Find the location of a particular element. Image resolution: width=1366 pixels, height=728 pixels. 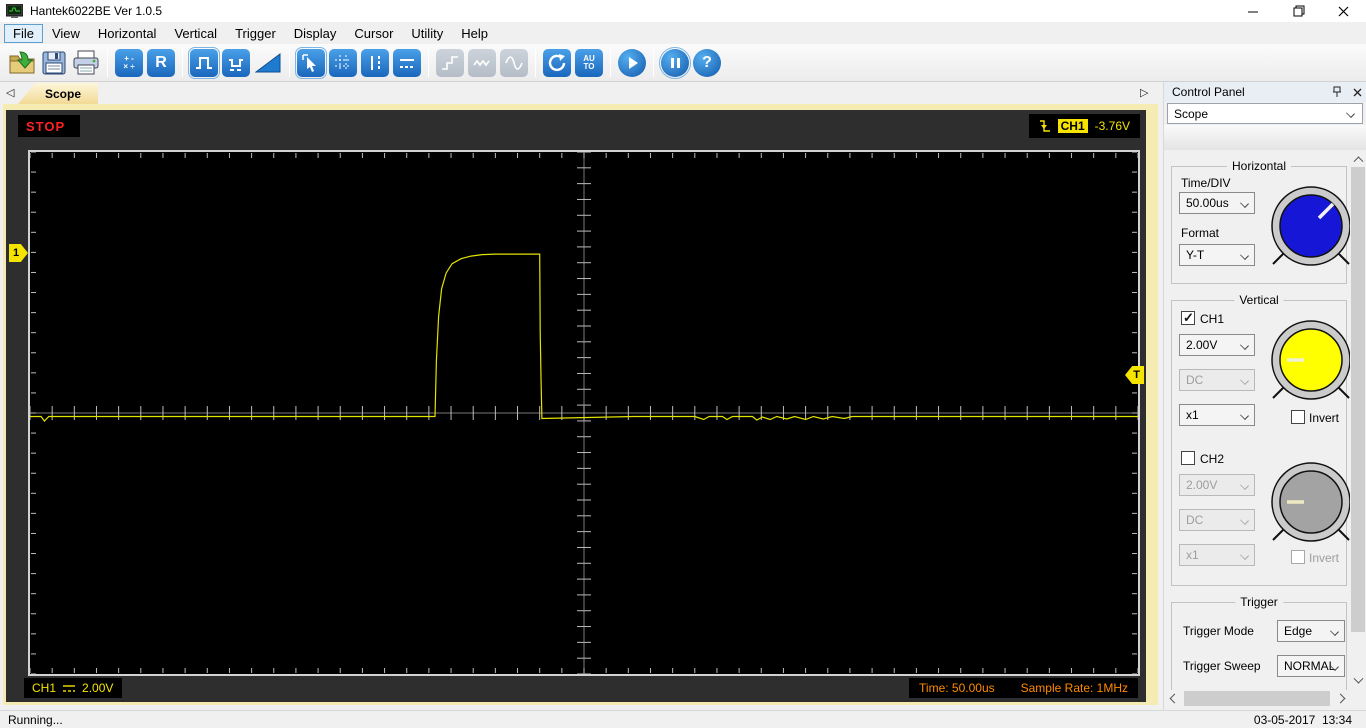

auto-set-icon: AU TO is located at coordinates (589, 62).